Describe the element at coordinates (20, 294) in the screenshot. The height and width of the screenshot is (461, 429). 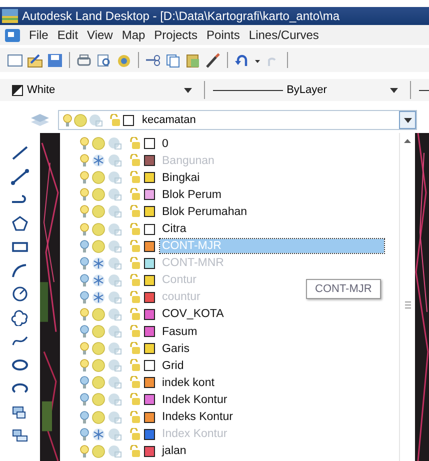
I see `circle-icon` at that location.